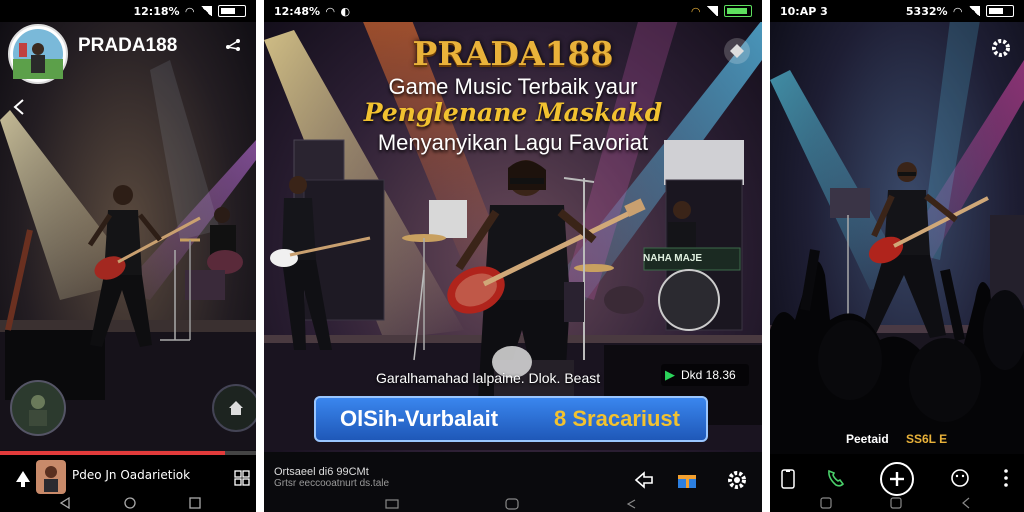 The width and height of the screenshot is (1024, 512). I want to click on footer-line-2: Grtsr eeccooatnurt ds.tale, so click(332, 483).